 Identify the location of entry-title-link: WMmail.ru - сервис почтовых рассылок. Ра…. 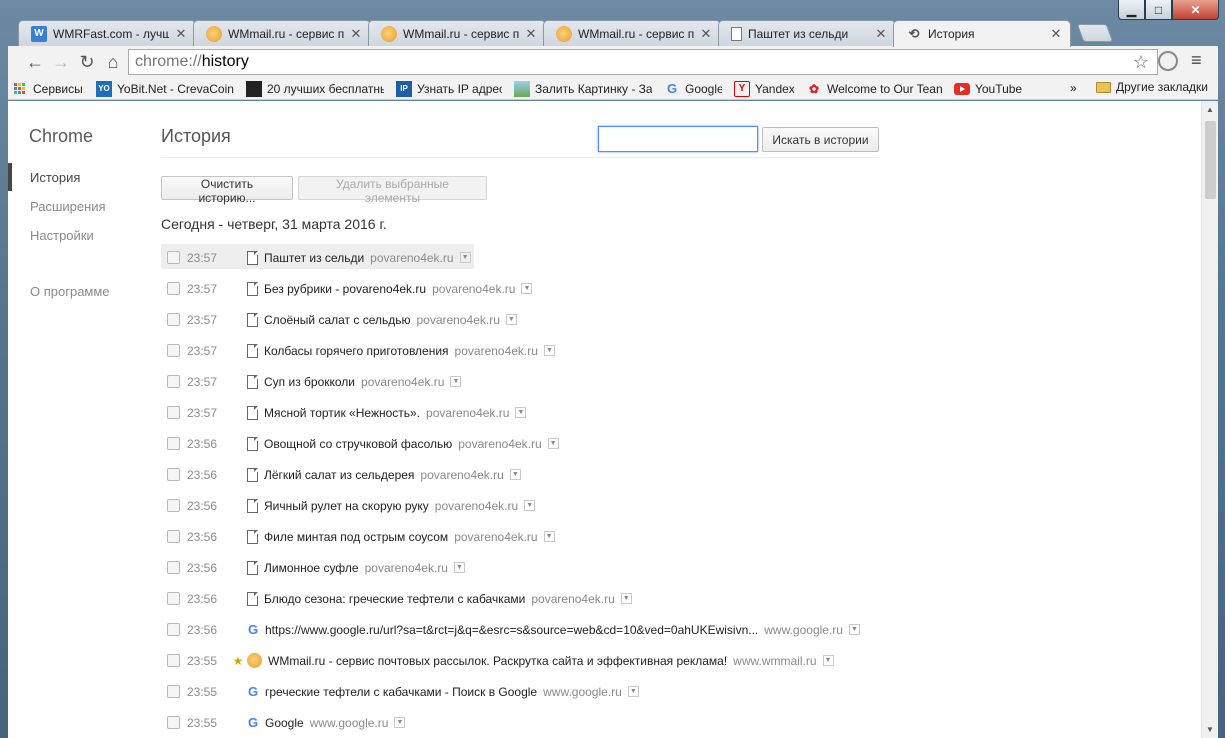
(497, 661).